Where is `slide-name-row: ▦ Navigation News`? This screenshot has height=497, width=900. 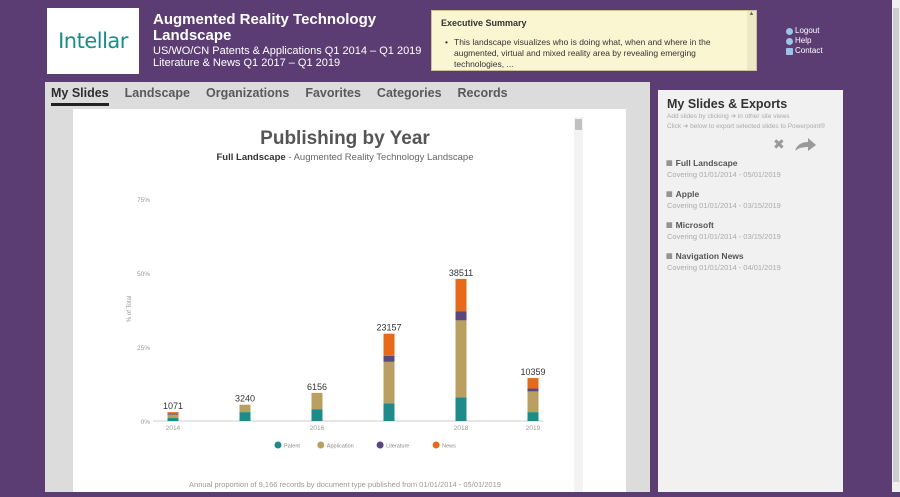
slide-name-row: ▦ Navigation News is located at coordinates (723, 256).